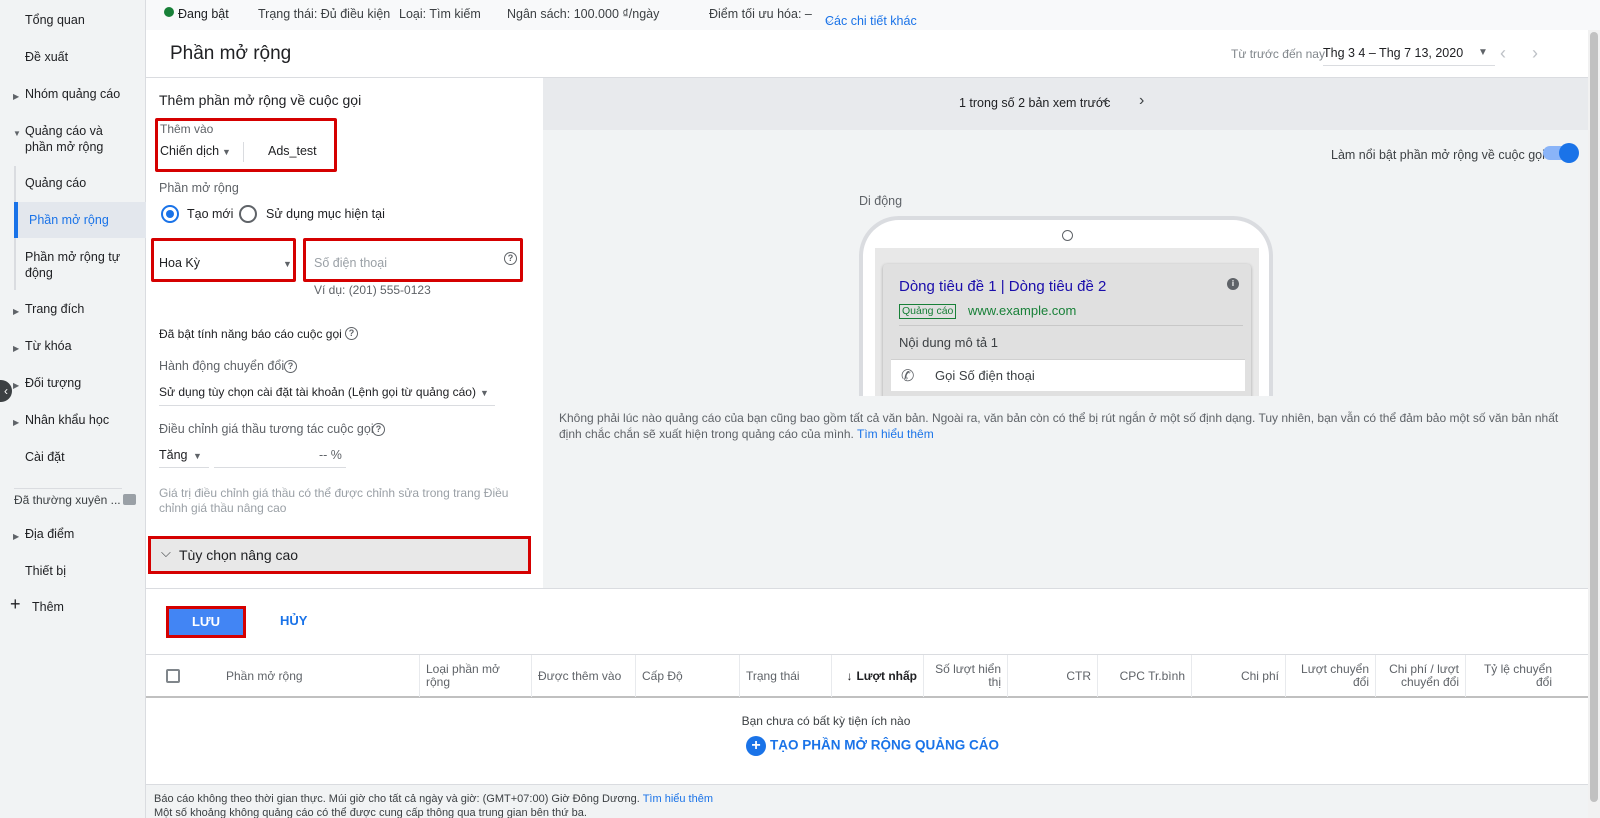  What do you see at coordinates (1105, 101) in the screenshot?
I see `previous-preview-icon: ‹` at bounding box center [1105, 101].